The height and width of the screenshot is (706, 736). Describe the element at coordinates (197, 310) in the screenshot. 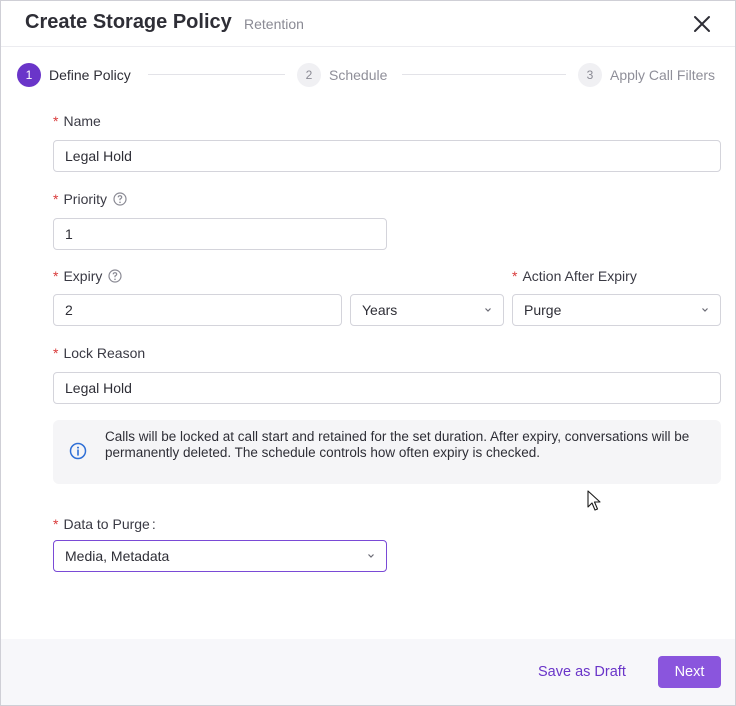

I see `expiry-input: 2` at that location.